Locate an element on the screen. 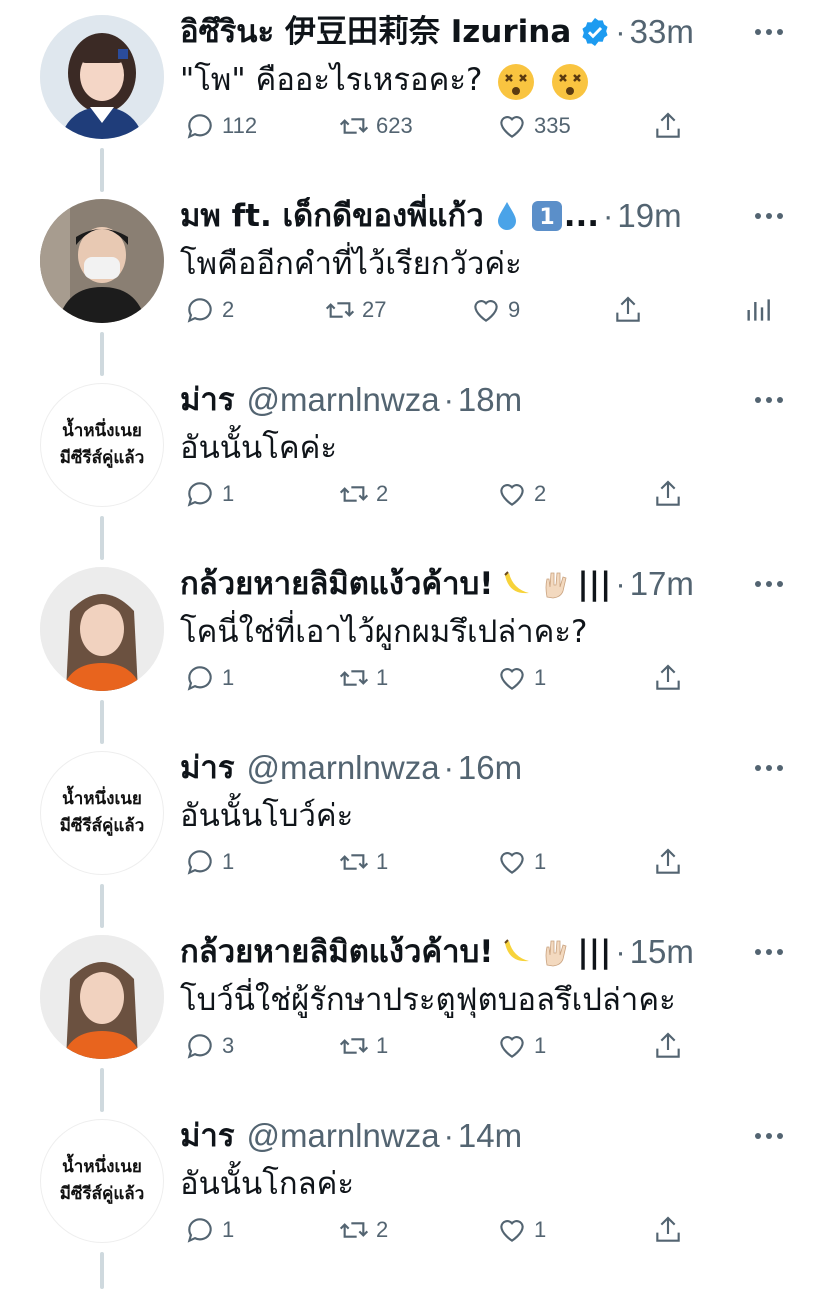  reply-button: 3 is located at coordinates (209, 1046).